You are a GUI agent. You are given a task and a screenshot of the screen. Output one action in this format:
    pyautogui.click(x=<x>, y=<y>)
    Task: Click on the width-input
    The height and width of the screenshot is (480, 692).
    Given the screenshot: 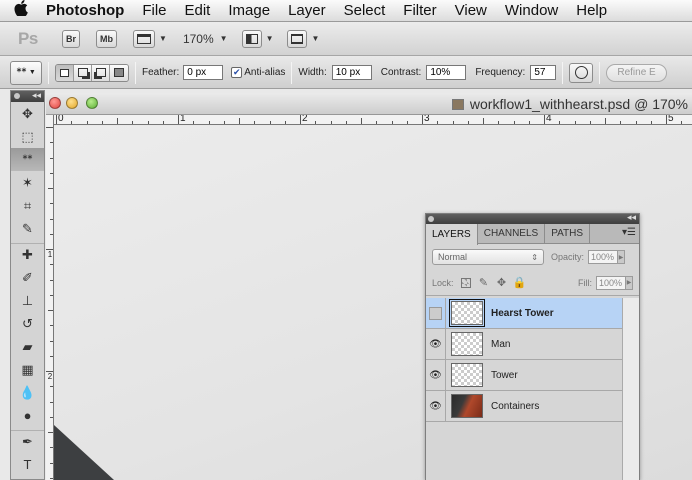 What is the action you would take?
    pyautogui.click(x=351, y=72)
    